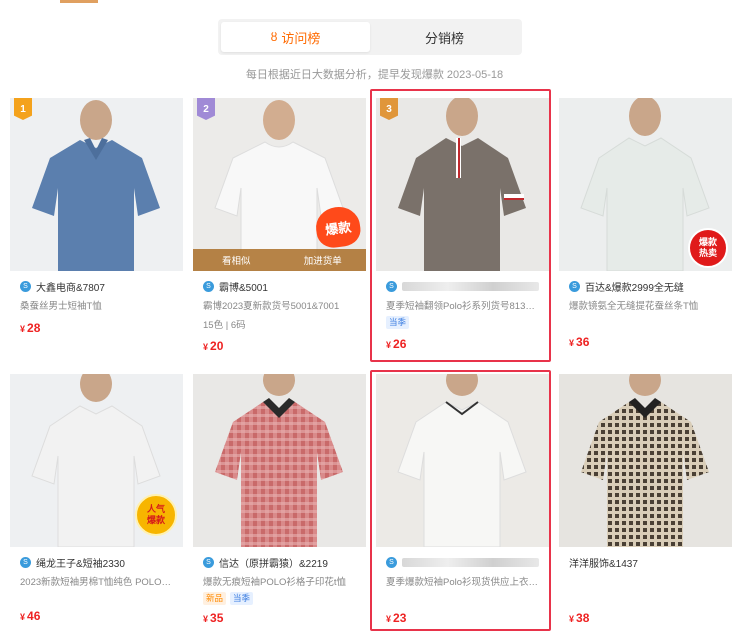 The image size is (749, 640). What do you see at coordinates (396, 344) in the screenshot?
I see `product-price: ¥26` at bounding box center [396, 344].